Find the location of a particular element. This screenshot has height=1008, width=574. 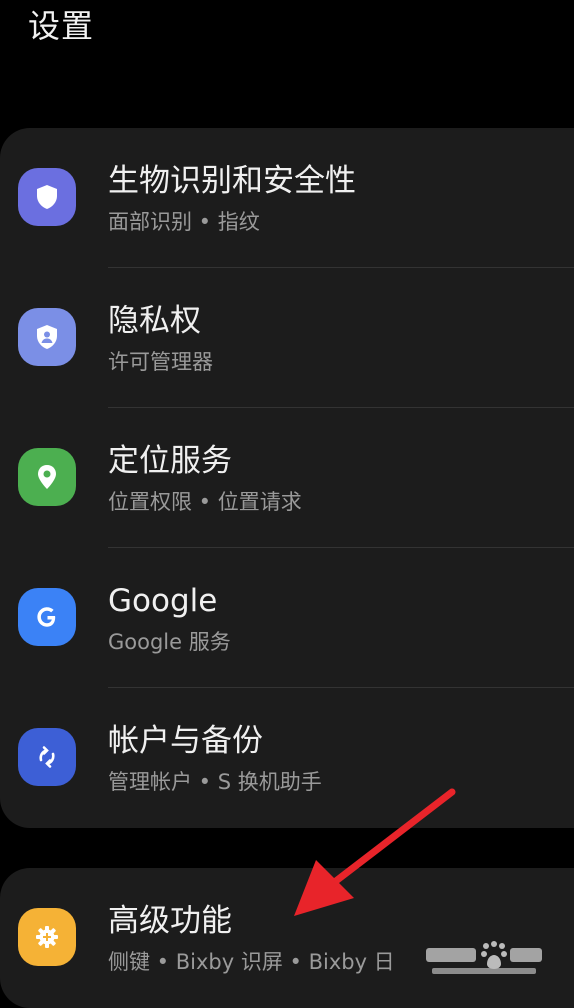

setting-item-location: 定位服务 位置权限 • 位置请求 is located at coordinates (287, 478).